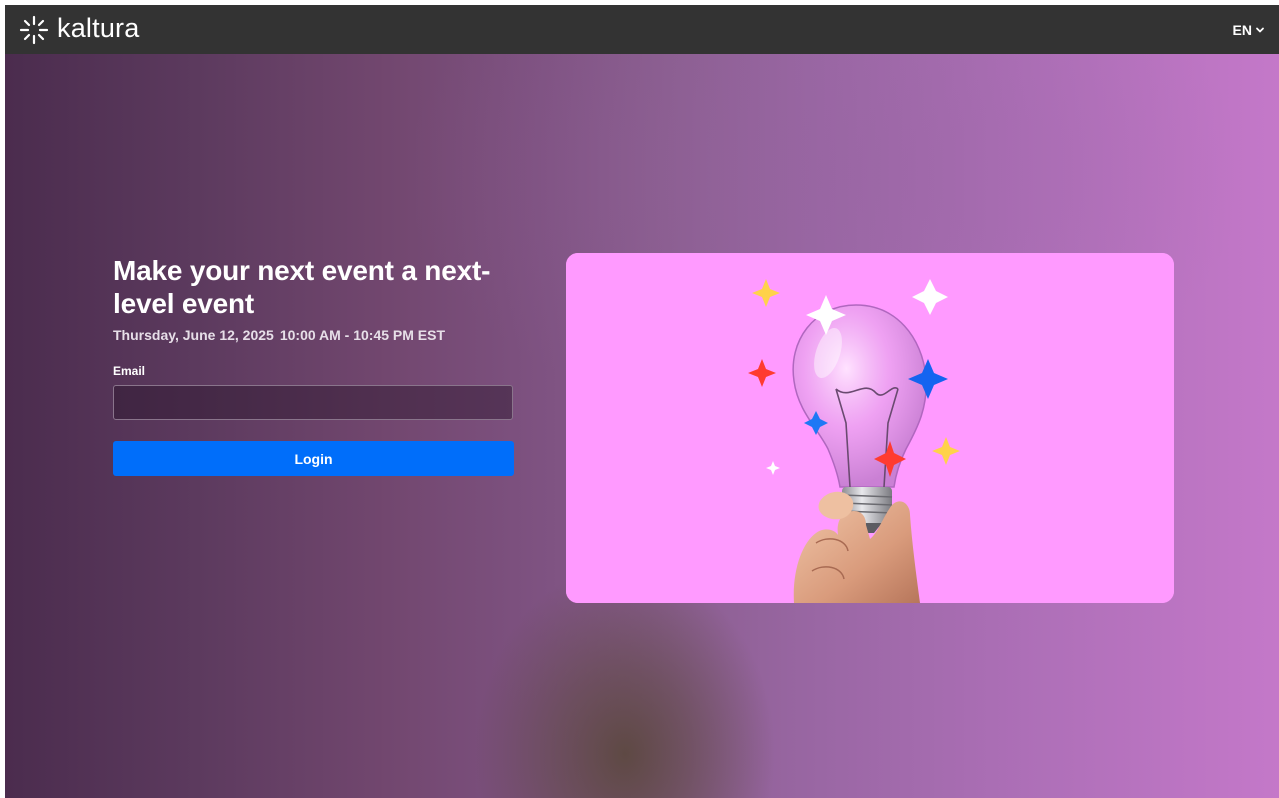 This screenshot has height=798, width=1279. What do you see at coordinates (1260, 29) in the screenshot?
I see `chevron-down-icon` at bounding box center [1260, 29].